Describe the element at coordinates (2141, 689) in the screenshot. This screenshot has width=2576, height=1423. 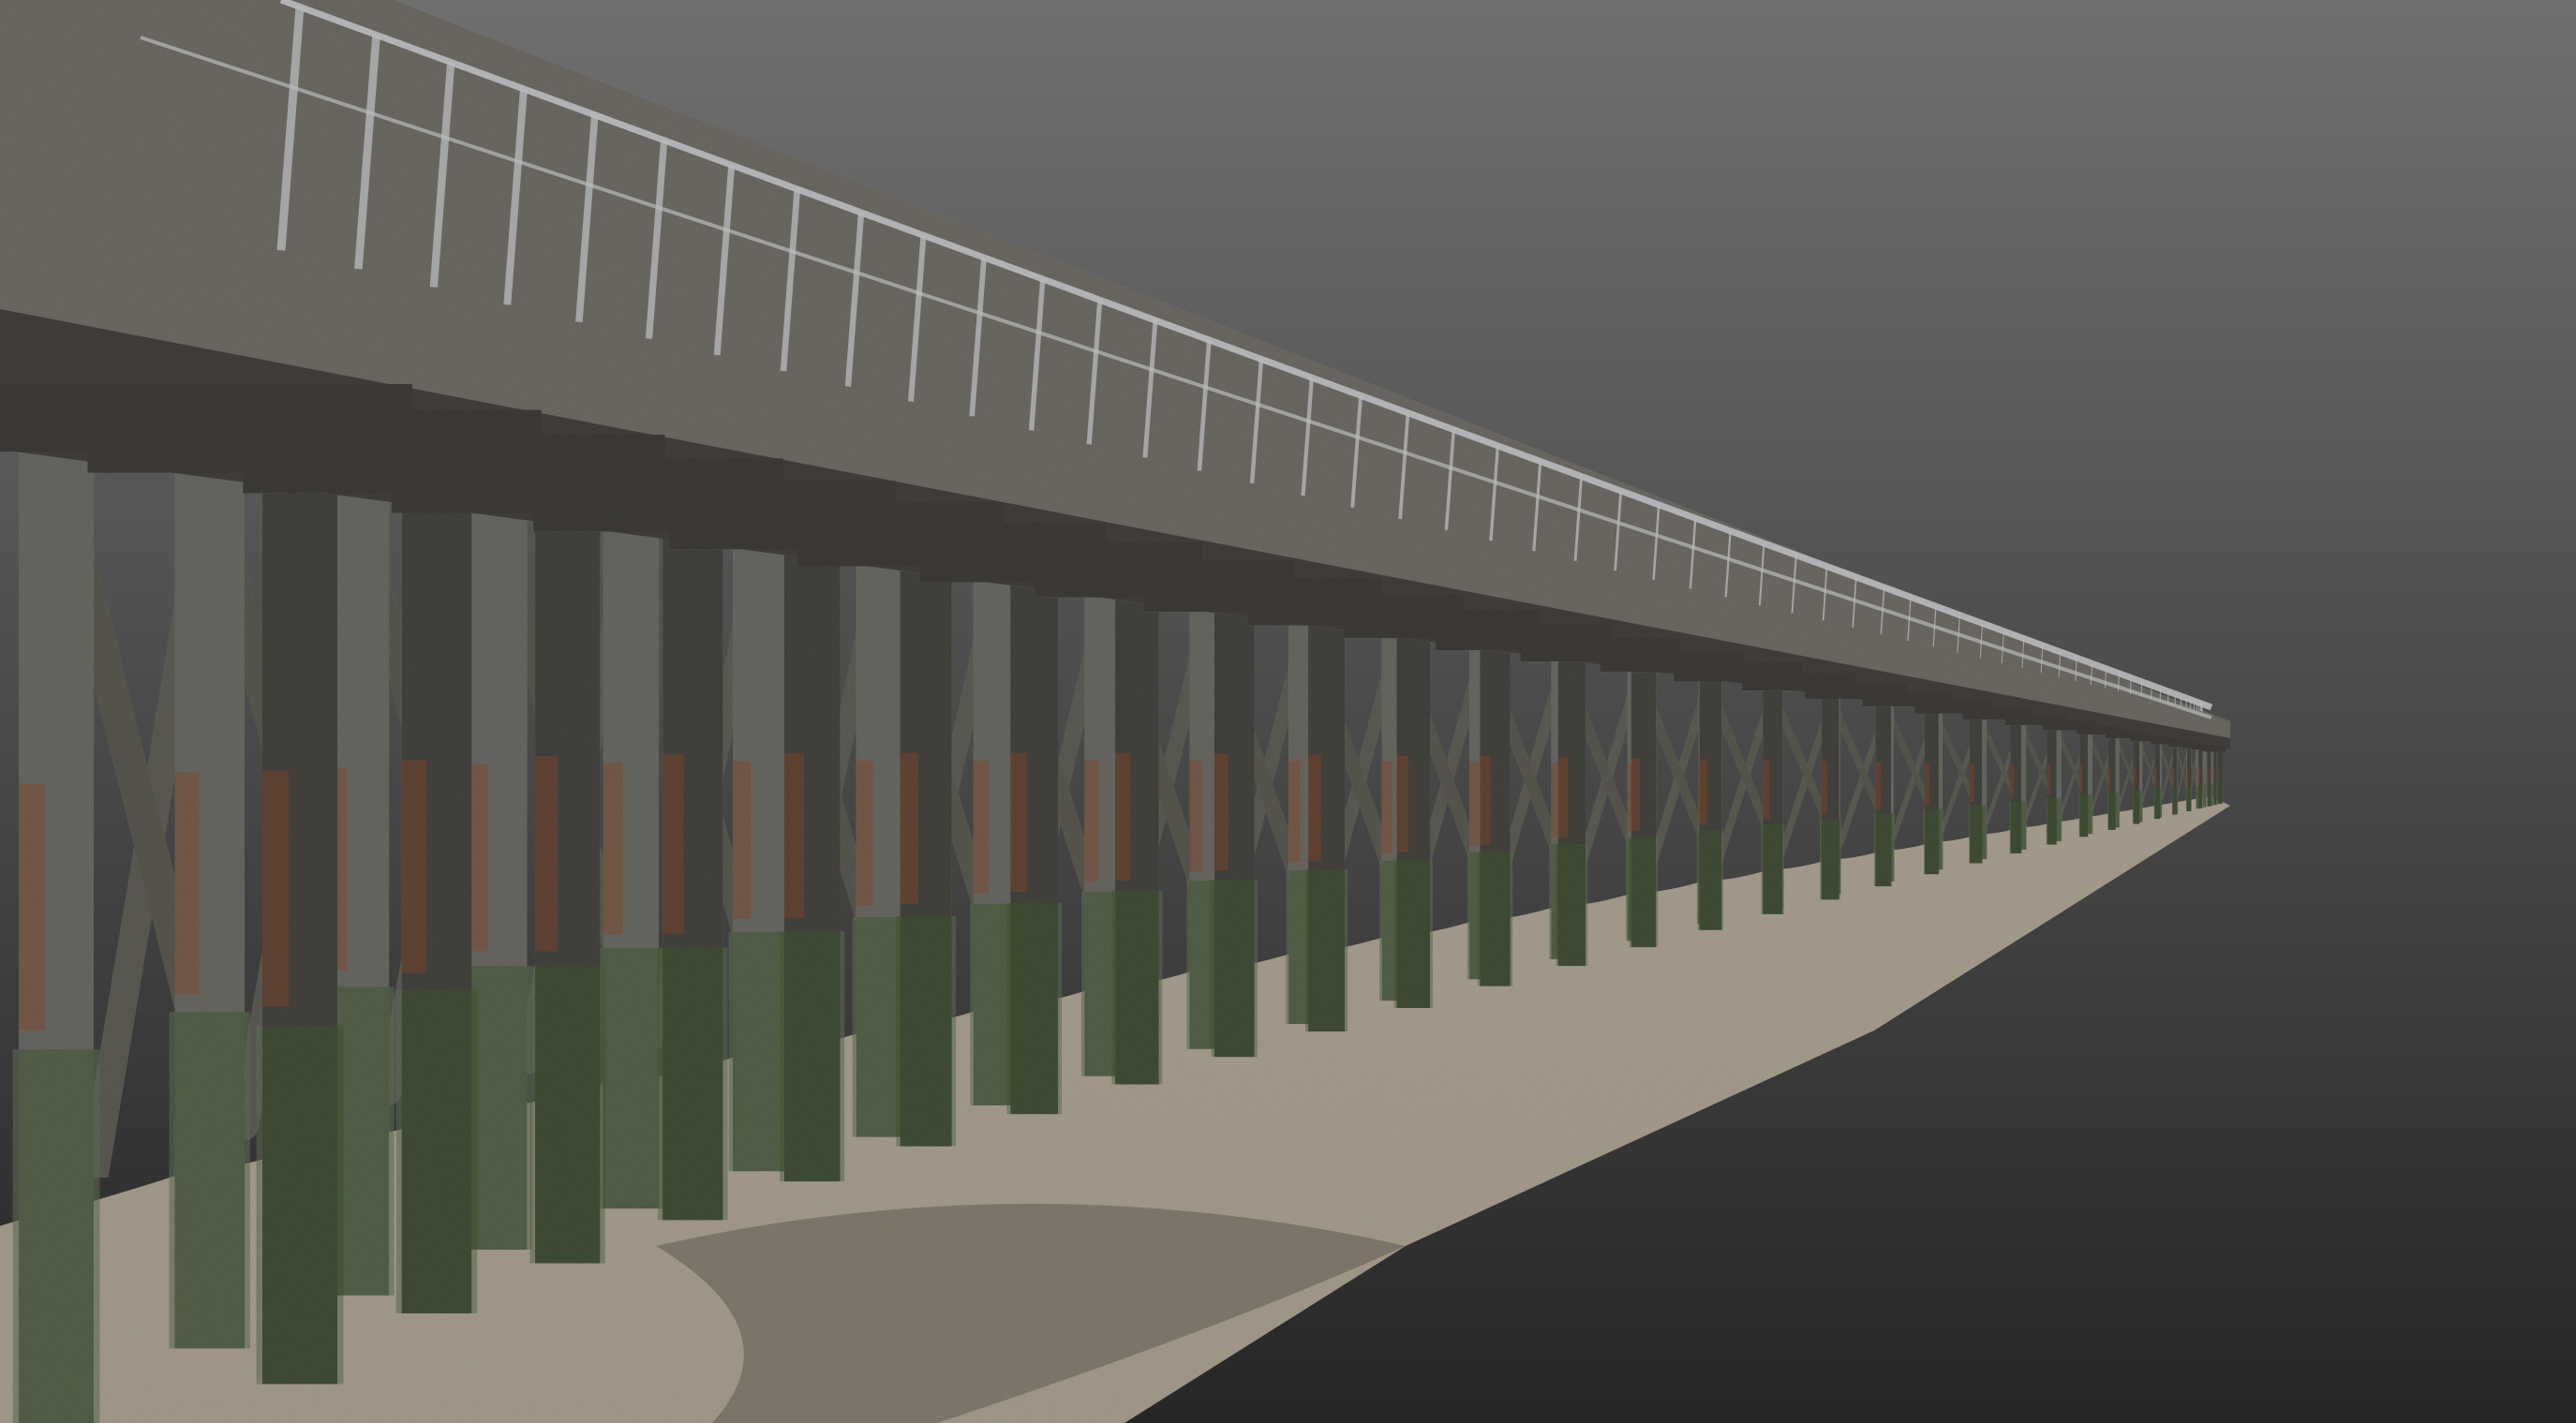
I see `railing-post` at that location.